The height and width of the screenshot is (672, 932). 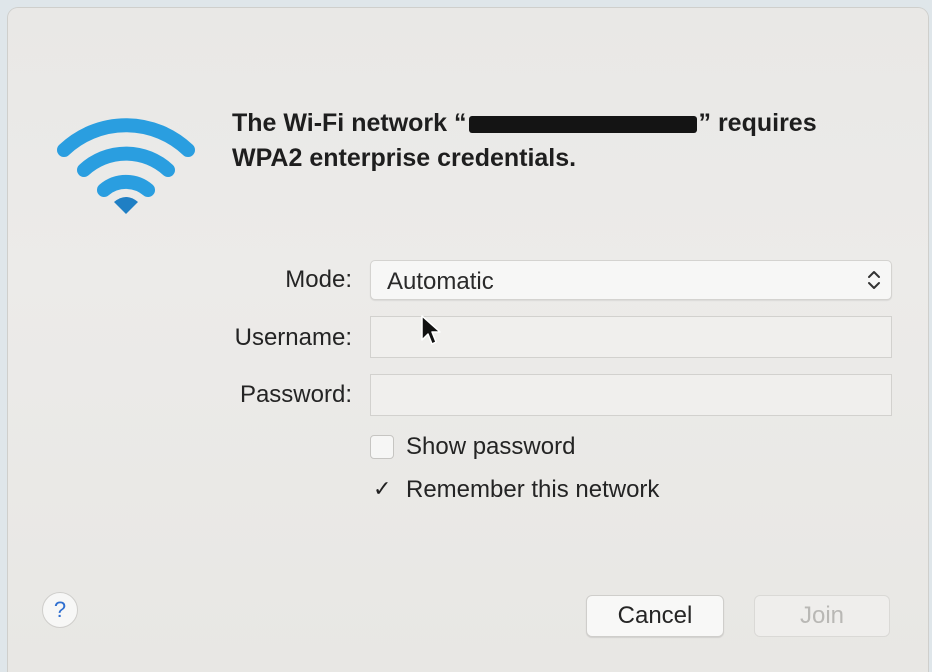 I want to click on headline-line2: WPA2 enterprise credentials., so click(x=404, y=158).